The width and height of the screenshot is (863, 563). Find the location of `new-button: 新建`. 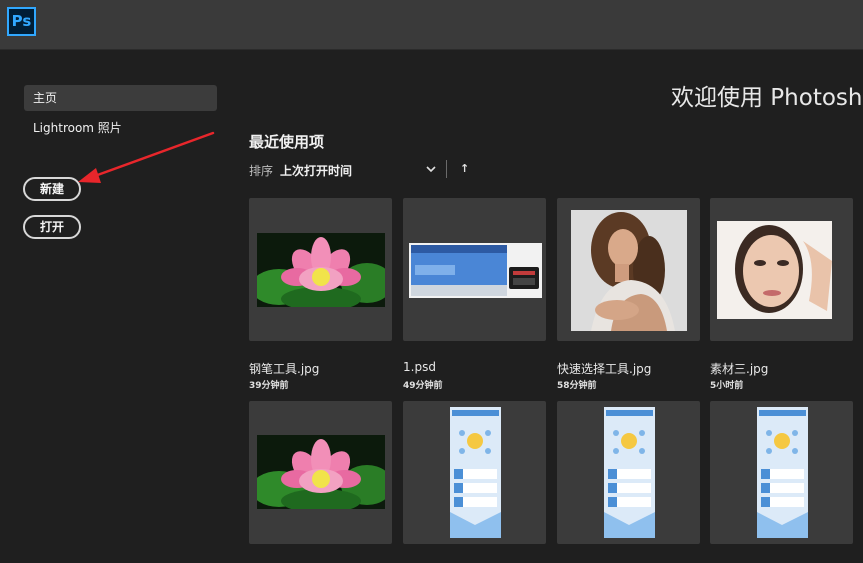

new-button: 新建 is located at coordinates (52, 189).